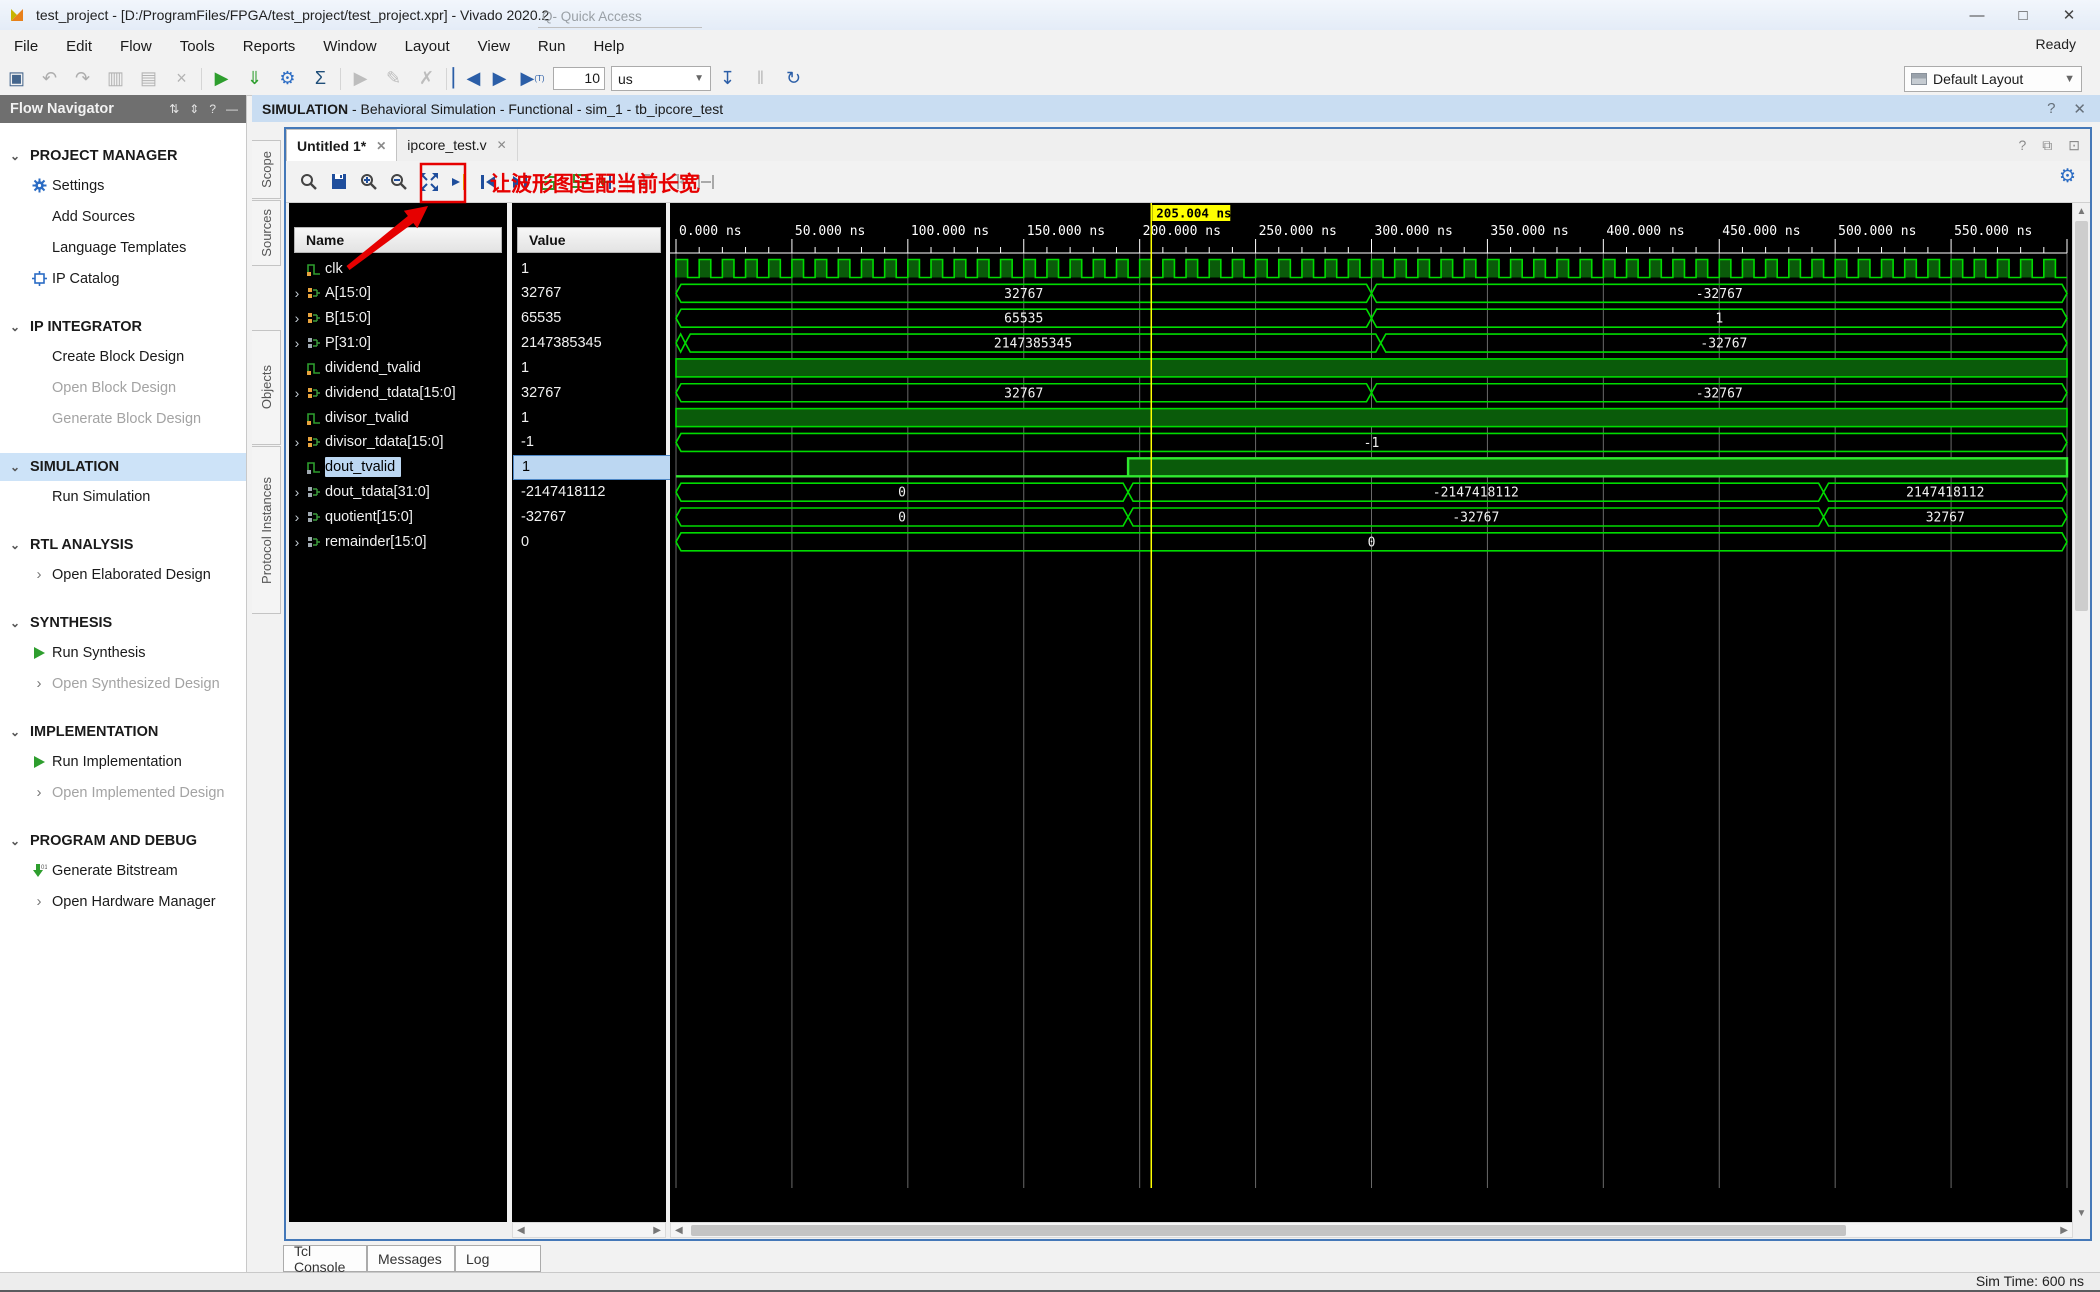  I want to click on signal-value-row: 0, so click(593, 541).